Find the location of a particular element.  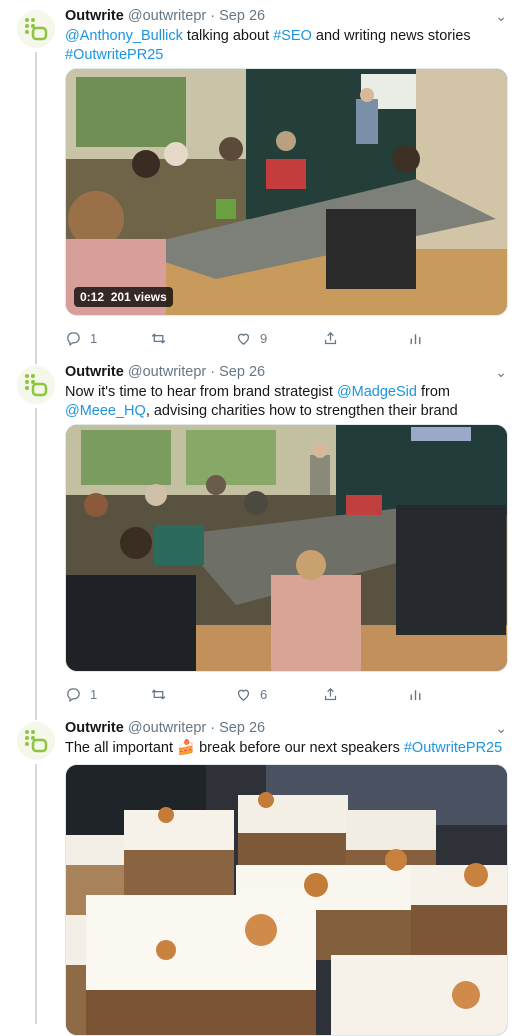

like-count: 6 is located at coordinates (264, 694).